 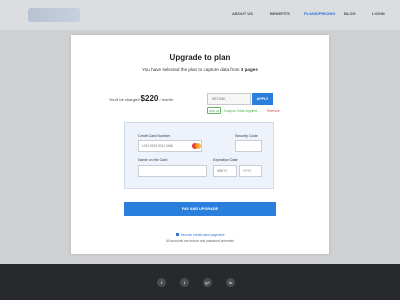 I want to click on exp-year-field, so click(x=250, y=171).